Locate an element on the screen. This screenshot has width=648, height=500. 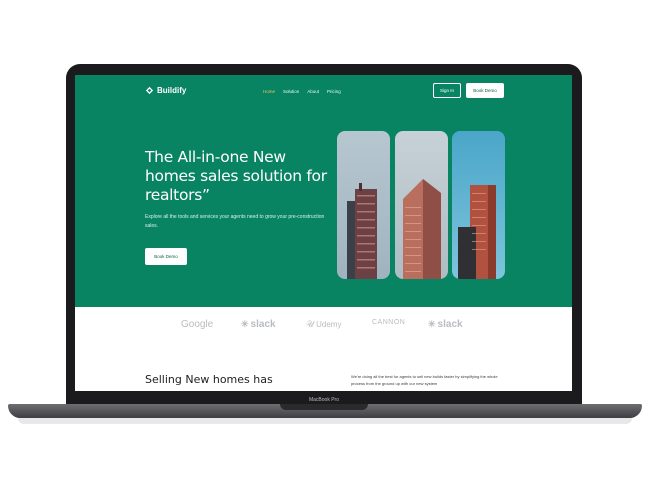
logo-google: Google is located at coordinates (197, 324).